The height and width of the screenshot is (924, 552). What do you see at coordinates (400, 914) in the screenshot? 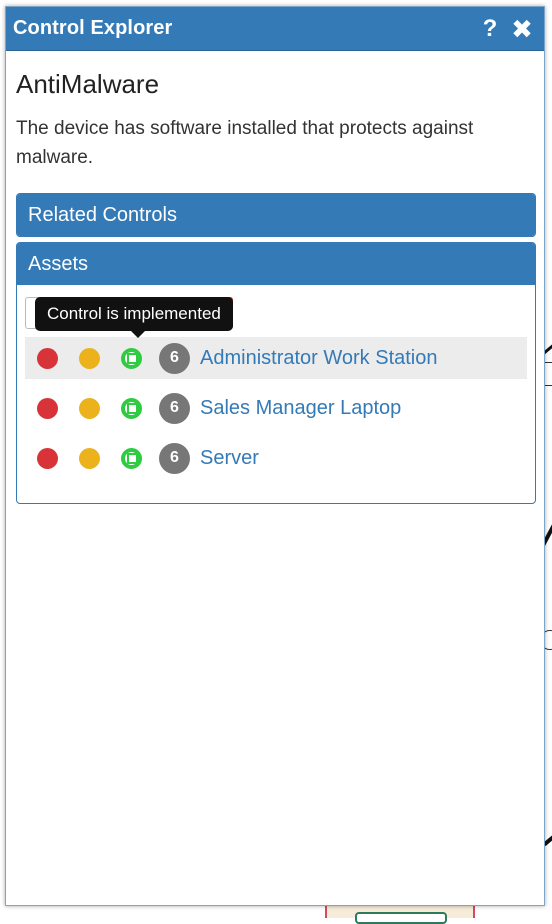
I see `diagram-node` at bounding box center [400, 914].